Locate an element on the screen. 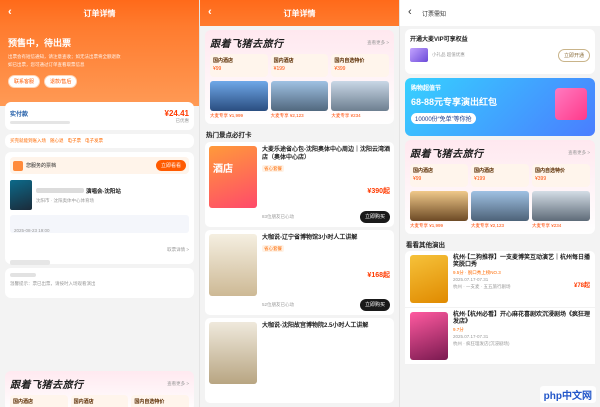 Image resolution: width=600 pixels, height=407 pixels. tag-2: 随心退 is located at coordinates (57, 140).